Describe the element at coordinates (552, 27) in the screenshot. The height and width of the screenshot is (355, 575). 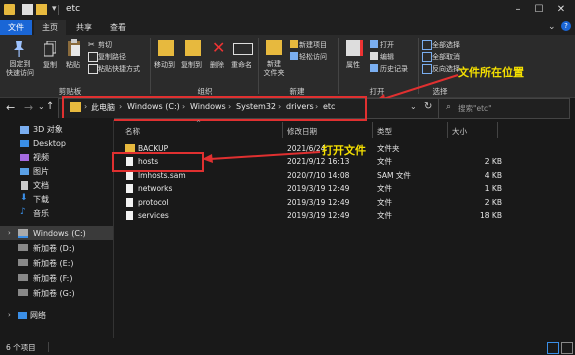
I see `ribbon-expand-icon: ⌄` at that location.